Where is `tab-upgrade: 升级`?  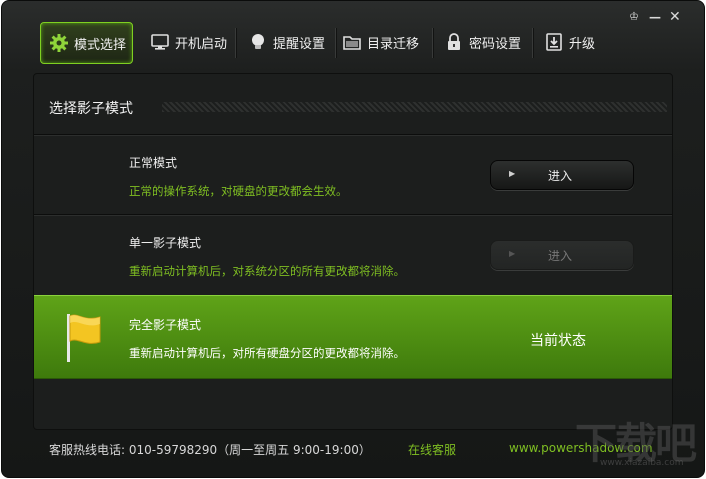
tab-upgrade: 升级 is located at coordinates (569, 42).